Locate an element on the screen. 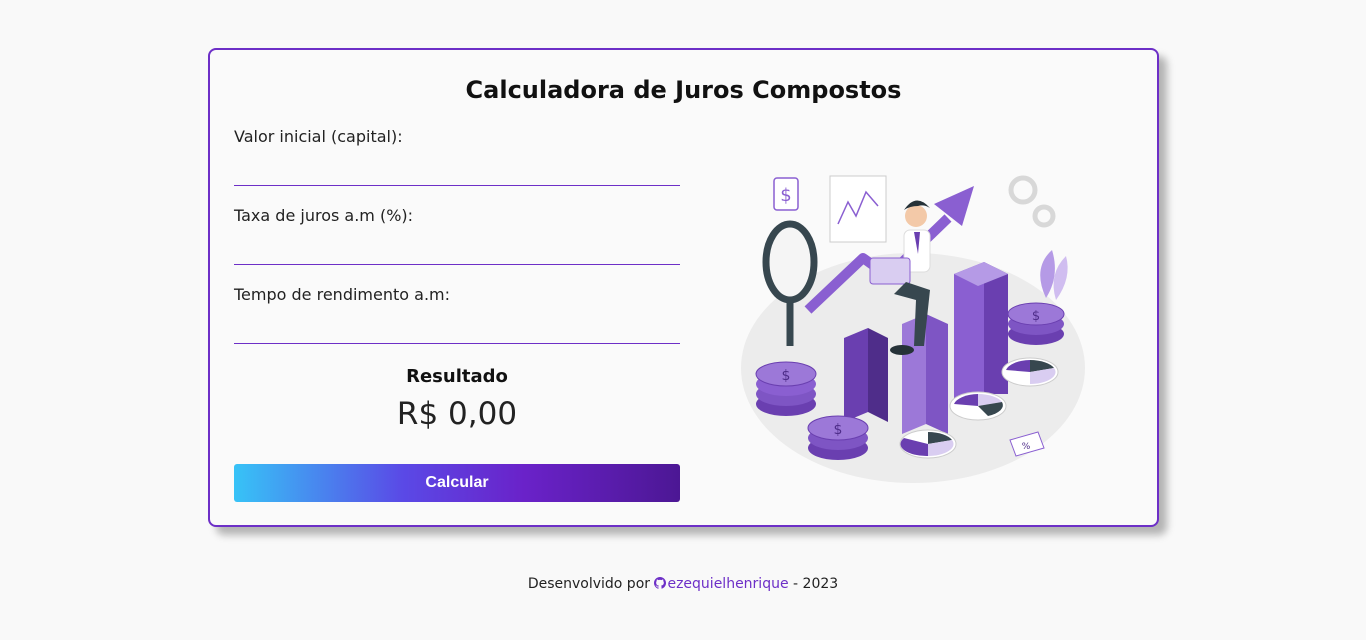 The height and width of the screenshot is (640, 1366). calculate-button: Calcular is located at coordinates (457, 483).